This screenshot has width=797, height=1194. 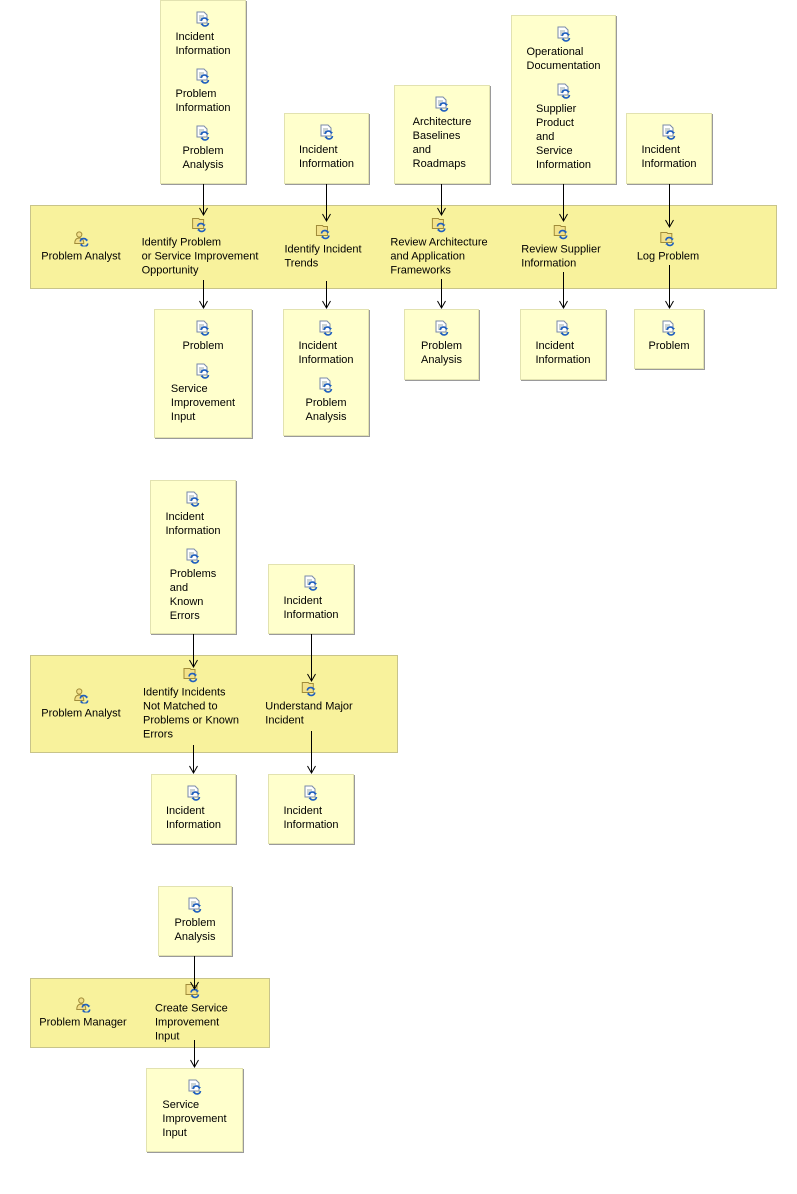 What do you see at coordinates (442, 133) in the screenshot?
I see `artifact: Architecture Baselines and Roadmaps` at bounding box center [442, 133].